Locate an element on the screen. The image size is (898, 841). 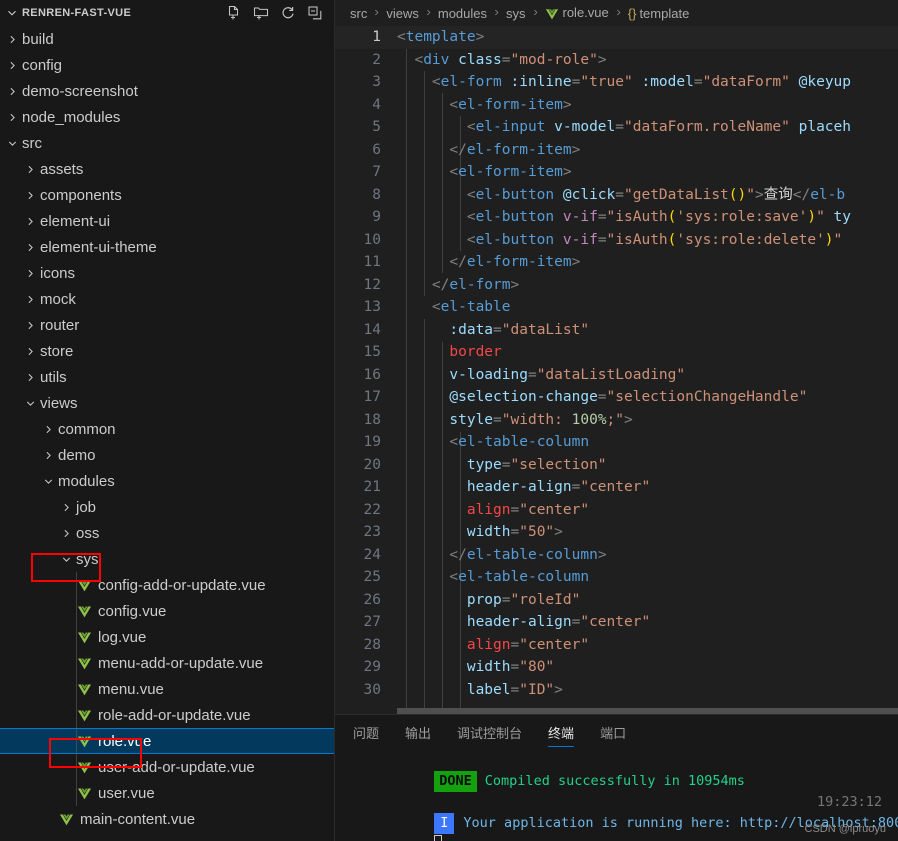
tree-item-menu-vue: menu.vue is located at coordinates (167, 689).